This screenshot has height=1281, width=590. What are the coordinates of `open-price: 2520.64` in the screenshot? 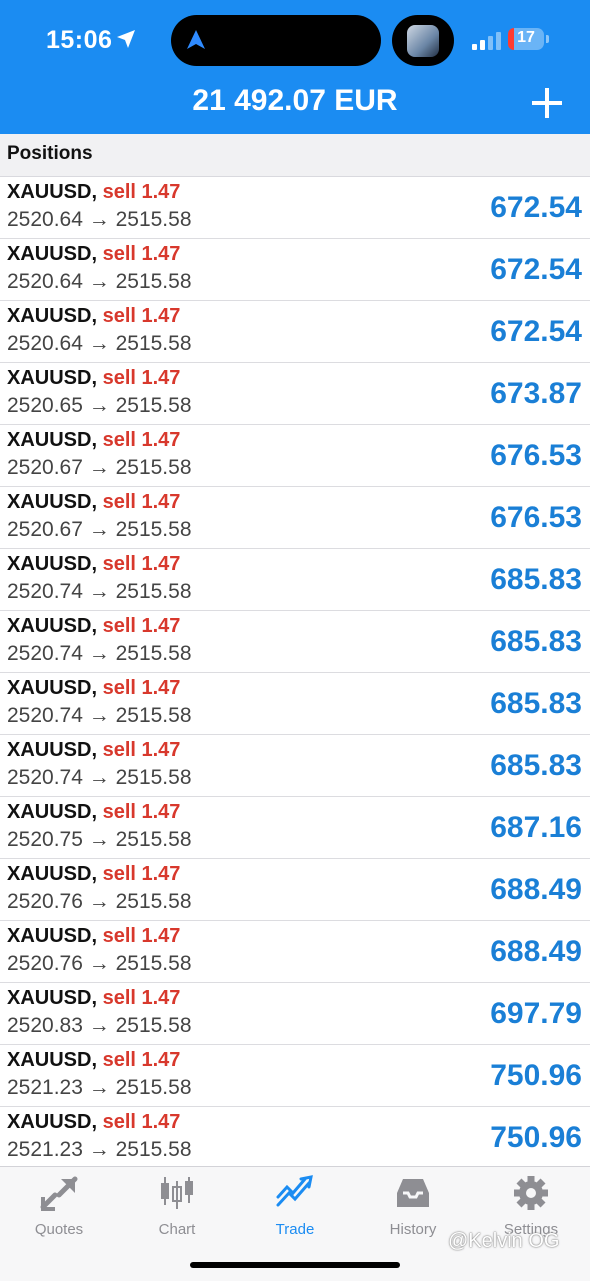 It's located at (45, 343).